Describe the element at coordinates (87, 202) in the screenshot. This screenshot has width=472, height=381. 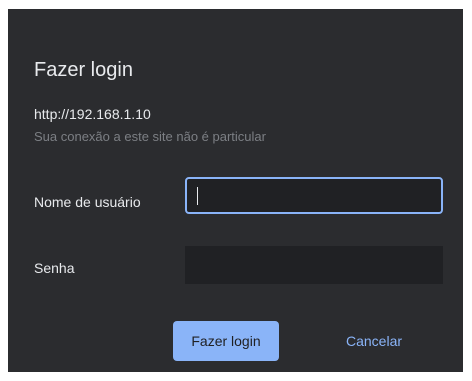
I see `username-label: Nome de usuário` at that location.